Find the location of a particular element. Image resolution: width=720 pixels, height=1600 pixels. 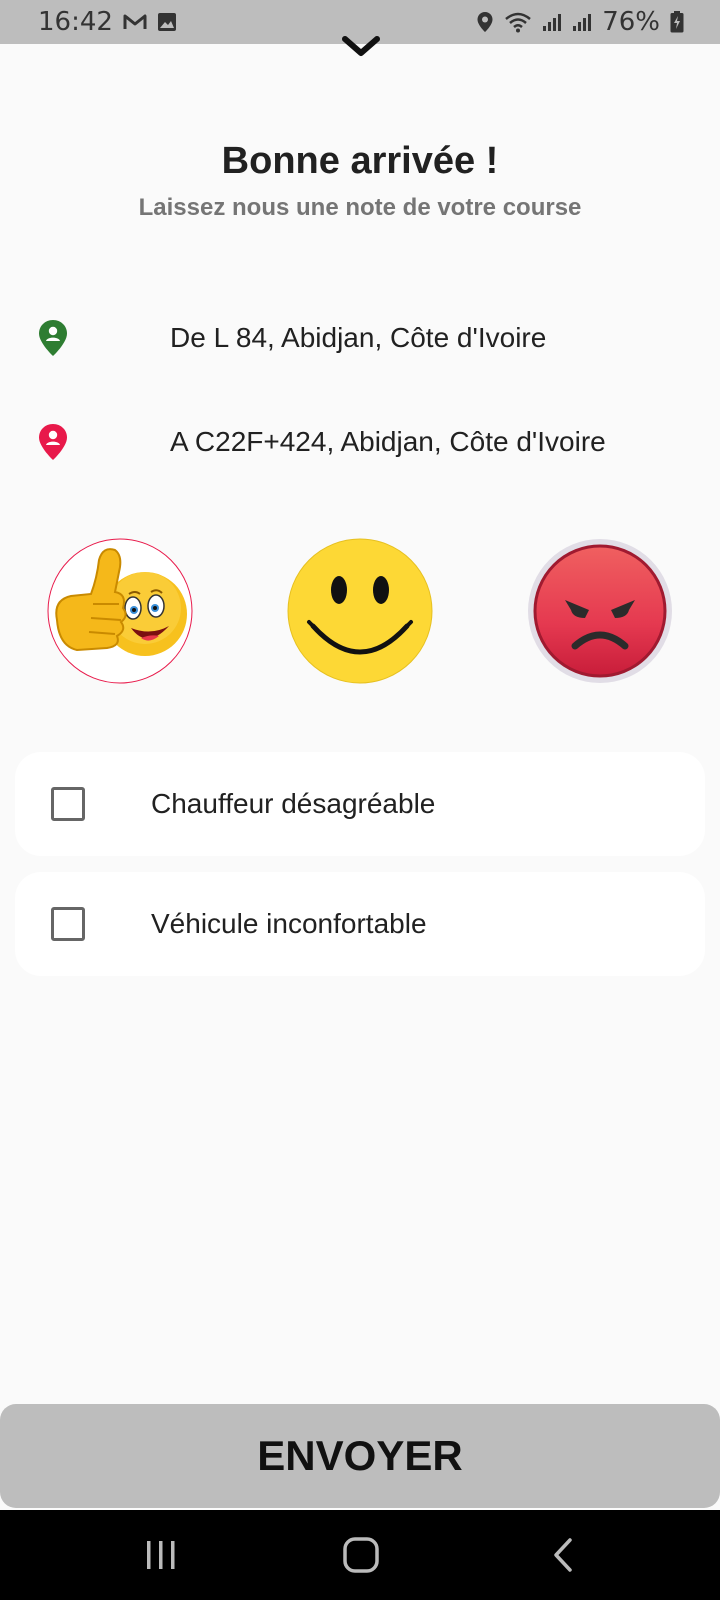

complaint-card-vehicle: Véhicule inconfortable is located at coordinates (360, 924).